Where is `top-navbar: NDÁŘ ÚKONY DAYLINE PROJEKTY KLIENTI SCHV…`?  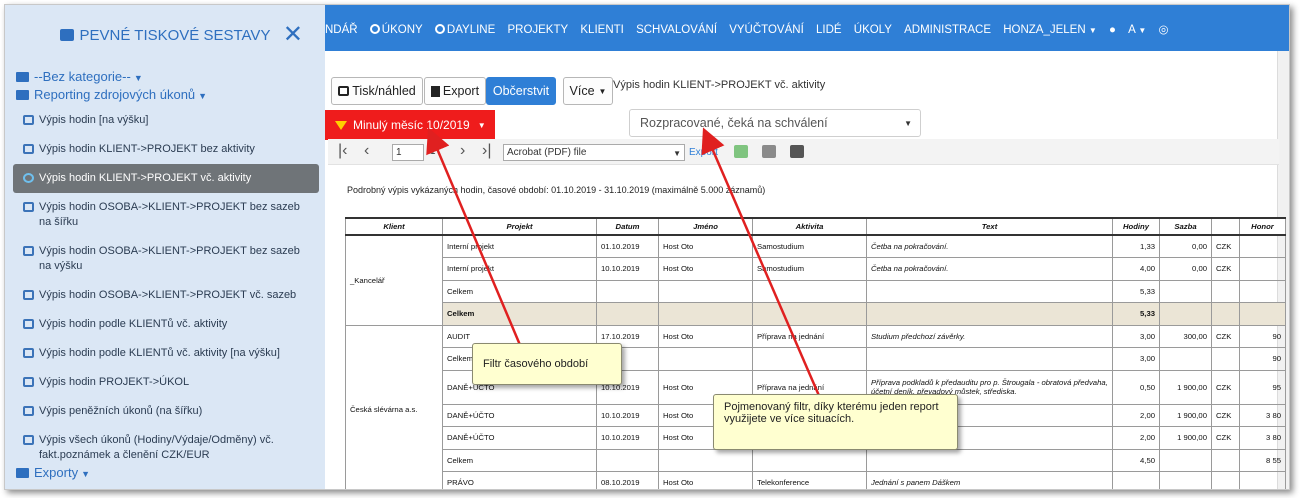
top-navbar: NDÁŘ ÚKONY DAYLINE PROJEKTY KLIENTI SCHV… is located at coordinates (807, 28).